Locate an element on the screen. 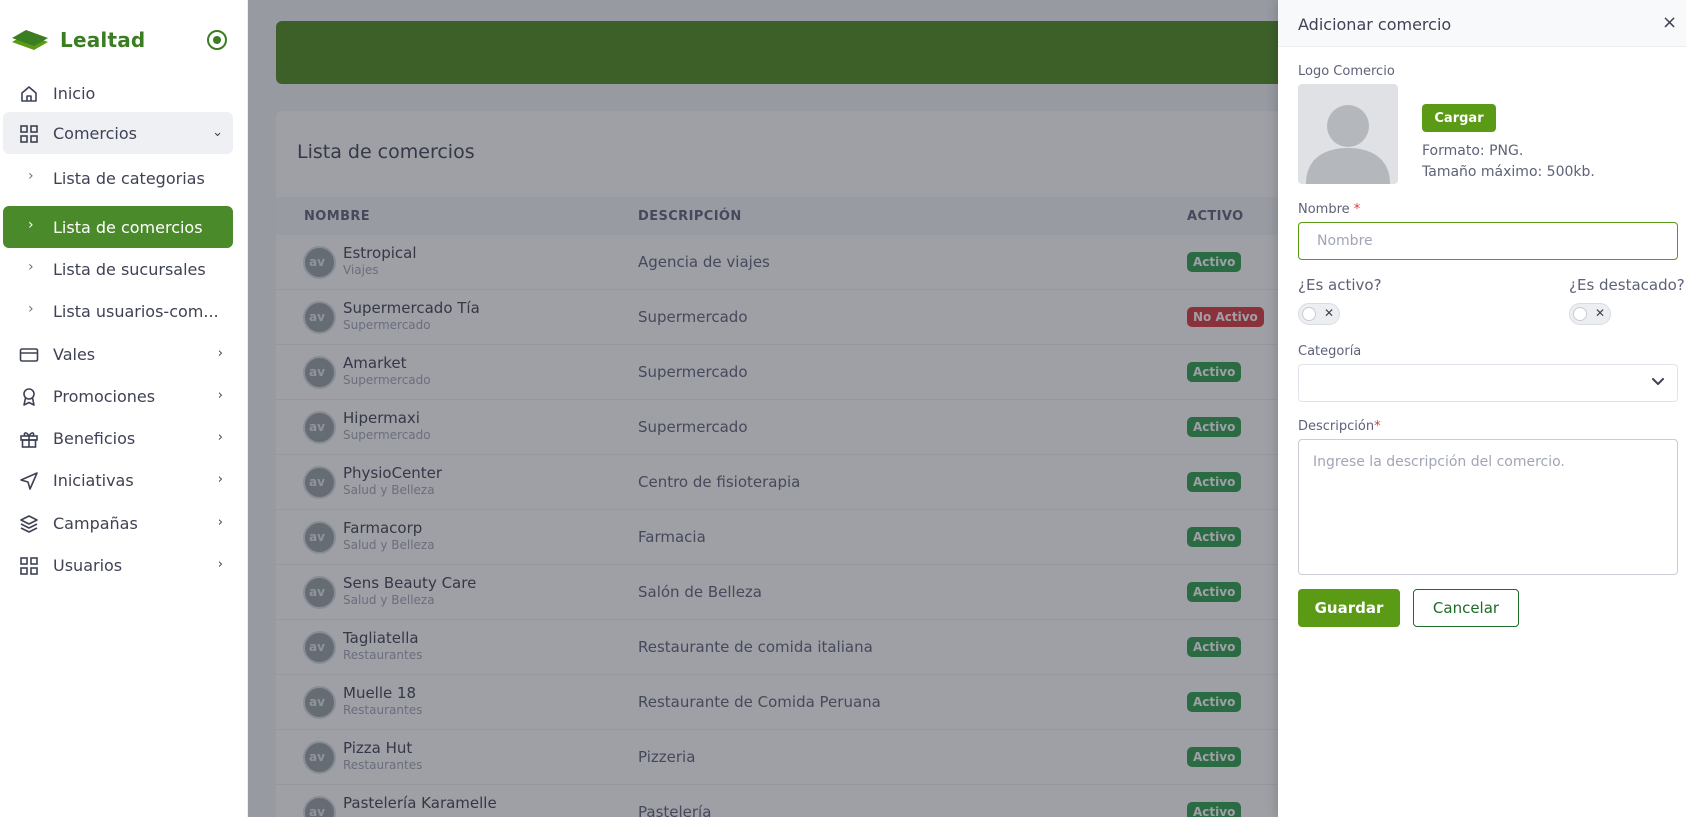  featured-label: ¿Es destacado? is located at coordinates (1627, 285).